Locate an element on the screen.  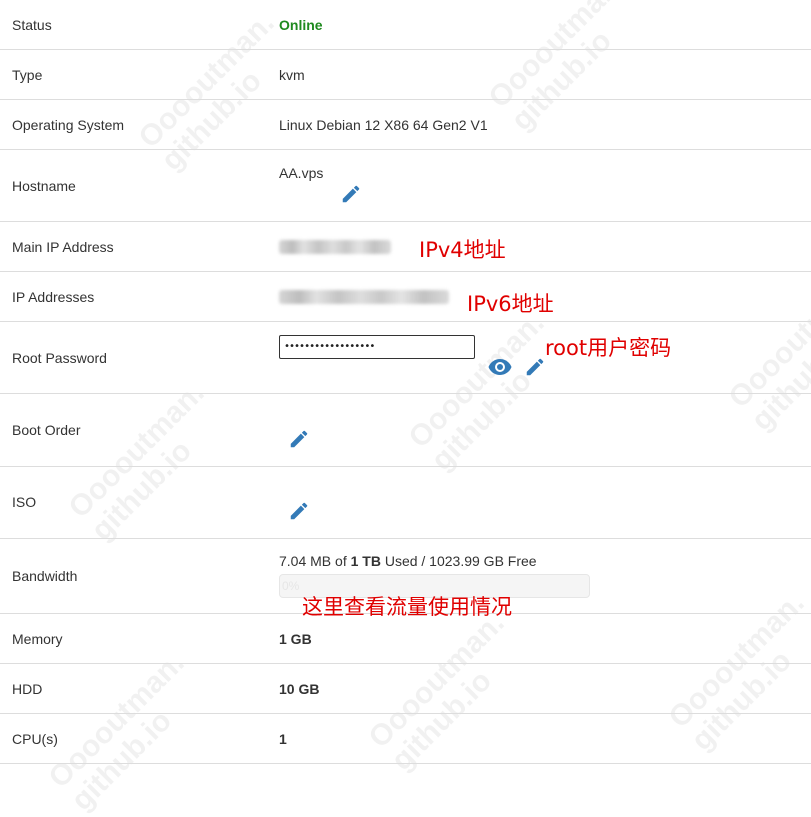
bandwidth-rest: Used / 1023.99 GB Free is located at coordinates (458, 561).